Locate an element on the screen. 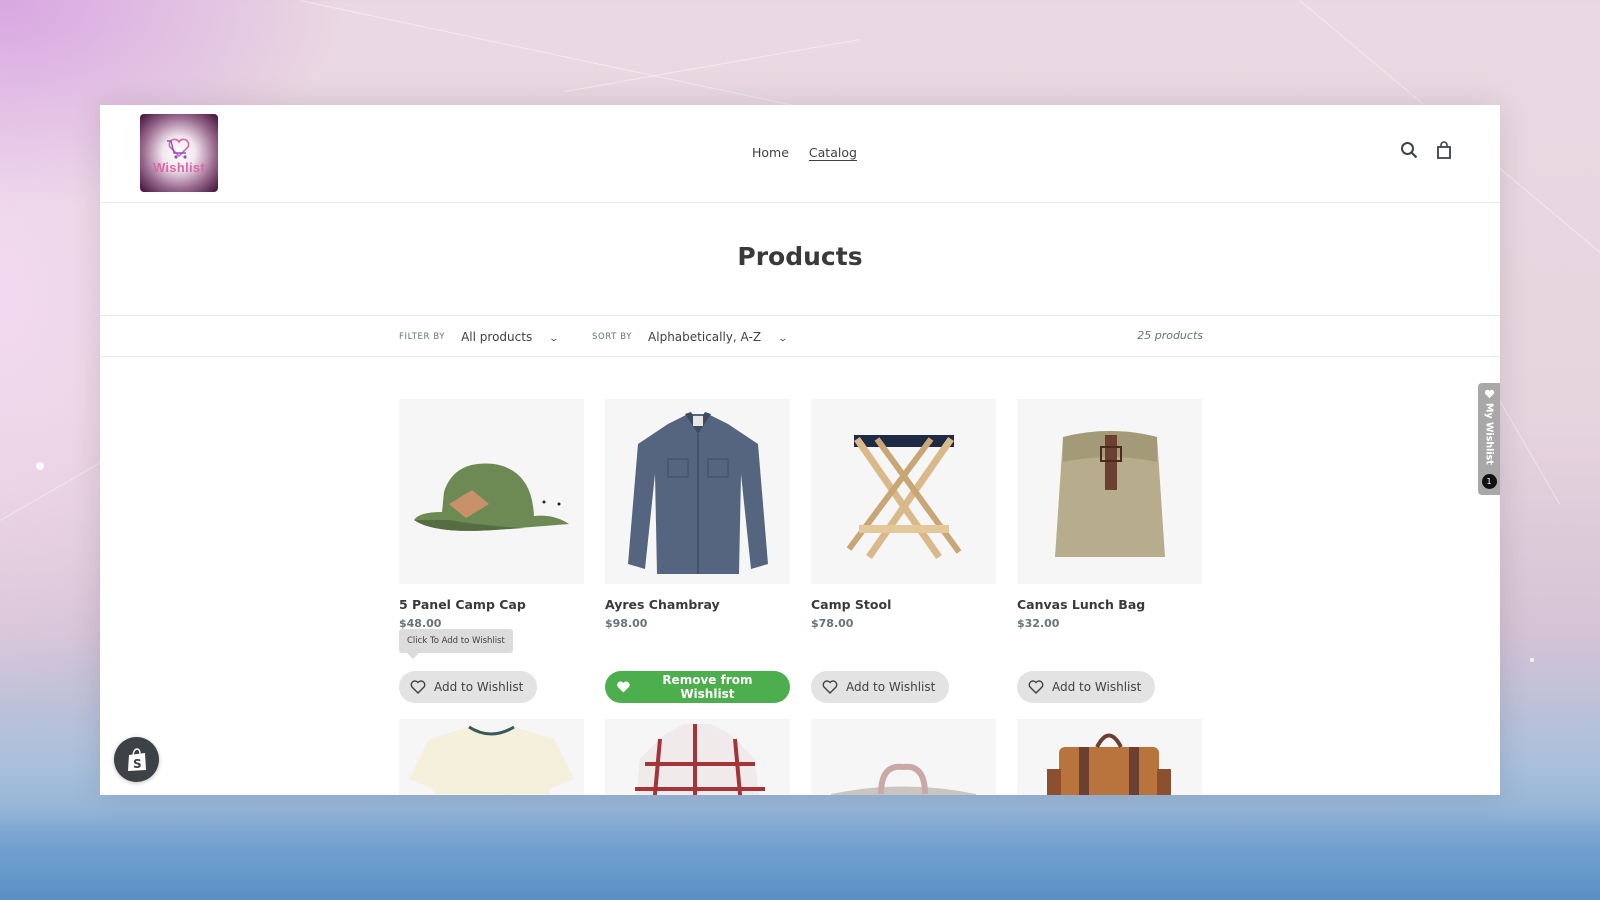 Image resolution: width=1600 pixels, height=900 pixels. product-name: Camp Stool is located at coordinates (903, 604).